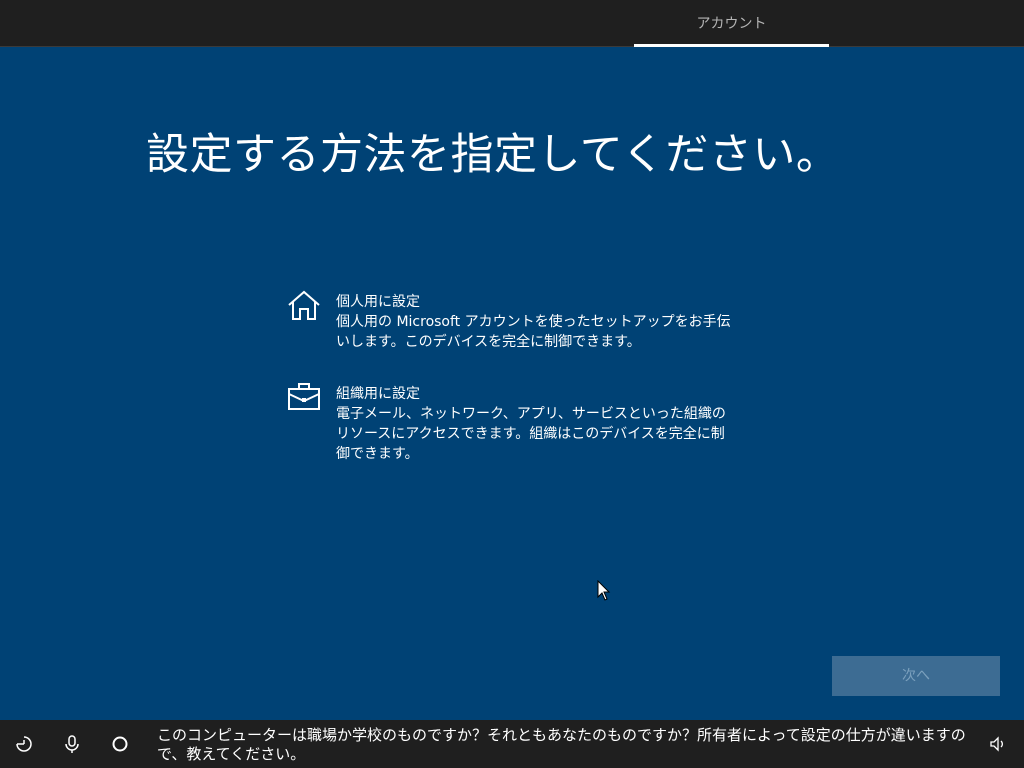 Image resolution: width=1024 pixels, height=768 pixels. I want to click on progress-header: アカウント, so click(512, 23).